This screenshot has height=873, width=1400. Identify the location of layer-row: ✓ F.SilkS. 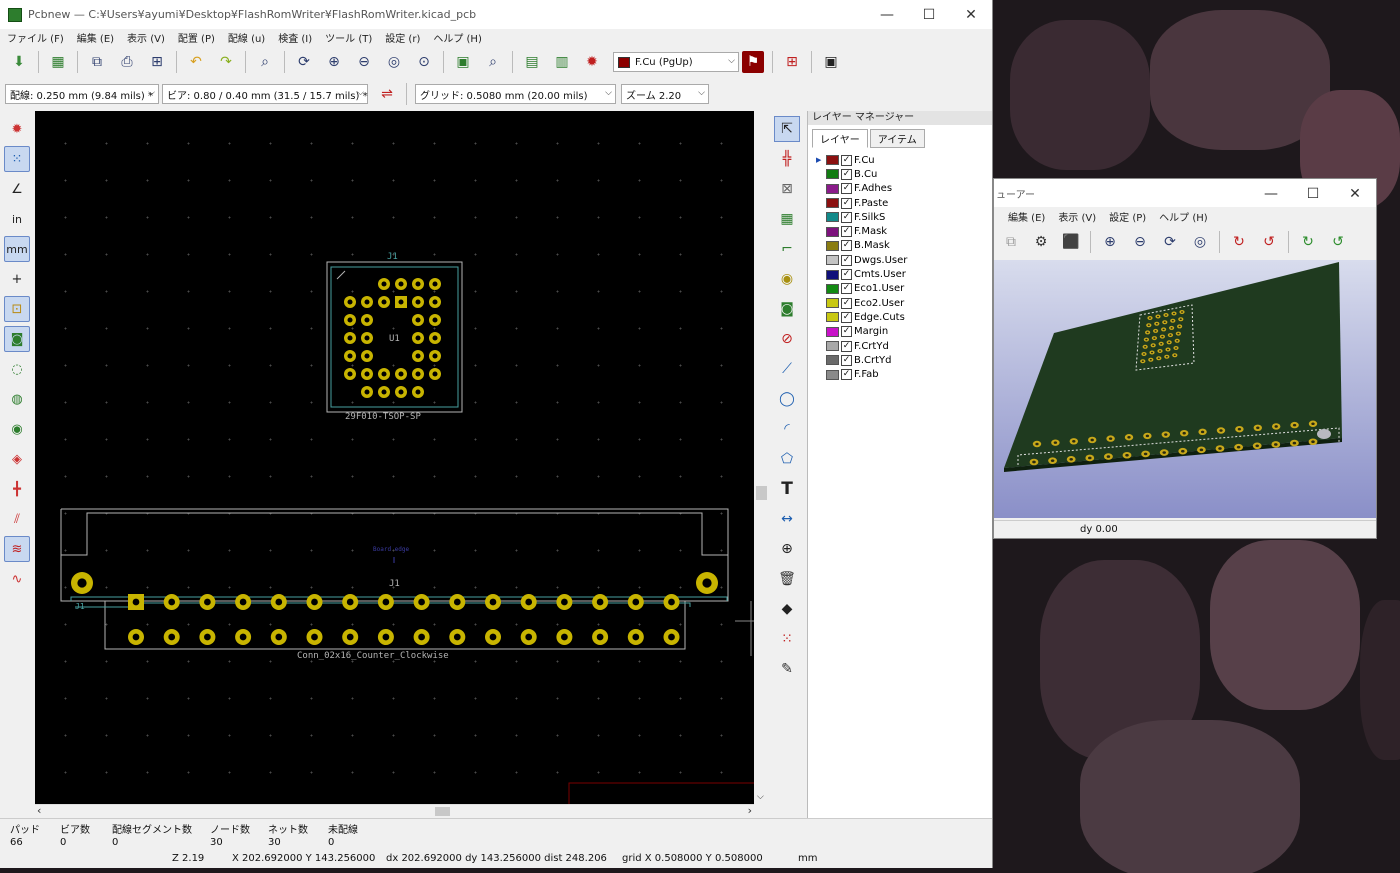
(904, 217).